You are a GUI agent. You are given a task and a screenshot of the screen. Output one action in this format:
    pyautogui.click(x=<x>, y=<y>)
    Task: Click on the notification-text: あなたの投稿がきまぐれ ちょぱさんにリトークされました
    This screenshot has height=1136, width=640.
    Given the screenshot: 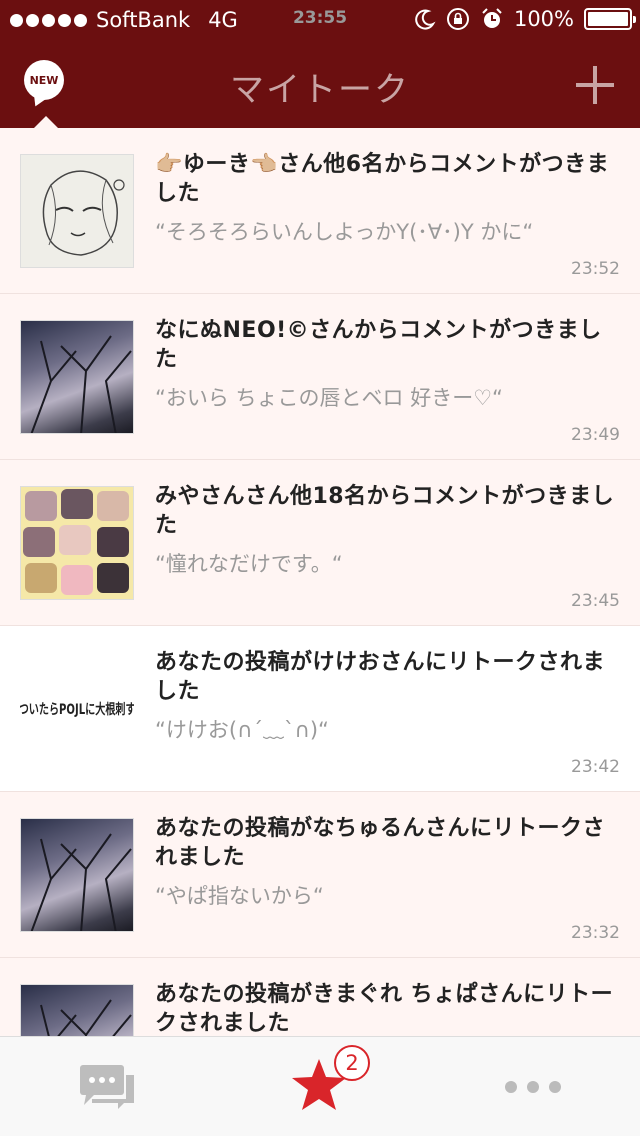 What is the action you would take?
    pyautogui.click(x=384, y=1009)
    